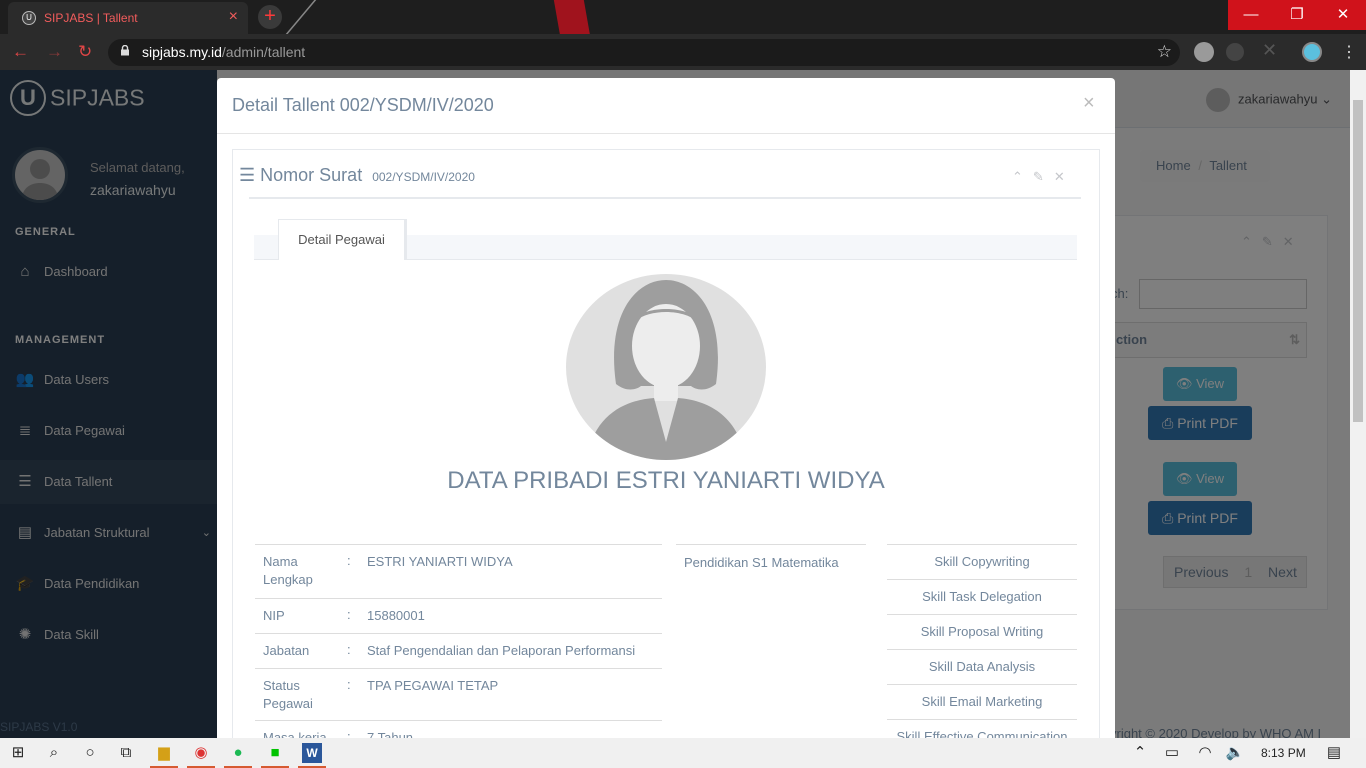 The image size is (1366, 768). Describe the element at coordinates (982, 561) in the screenshot. I see `skill-item: Skill Copywriting` at that location.